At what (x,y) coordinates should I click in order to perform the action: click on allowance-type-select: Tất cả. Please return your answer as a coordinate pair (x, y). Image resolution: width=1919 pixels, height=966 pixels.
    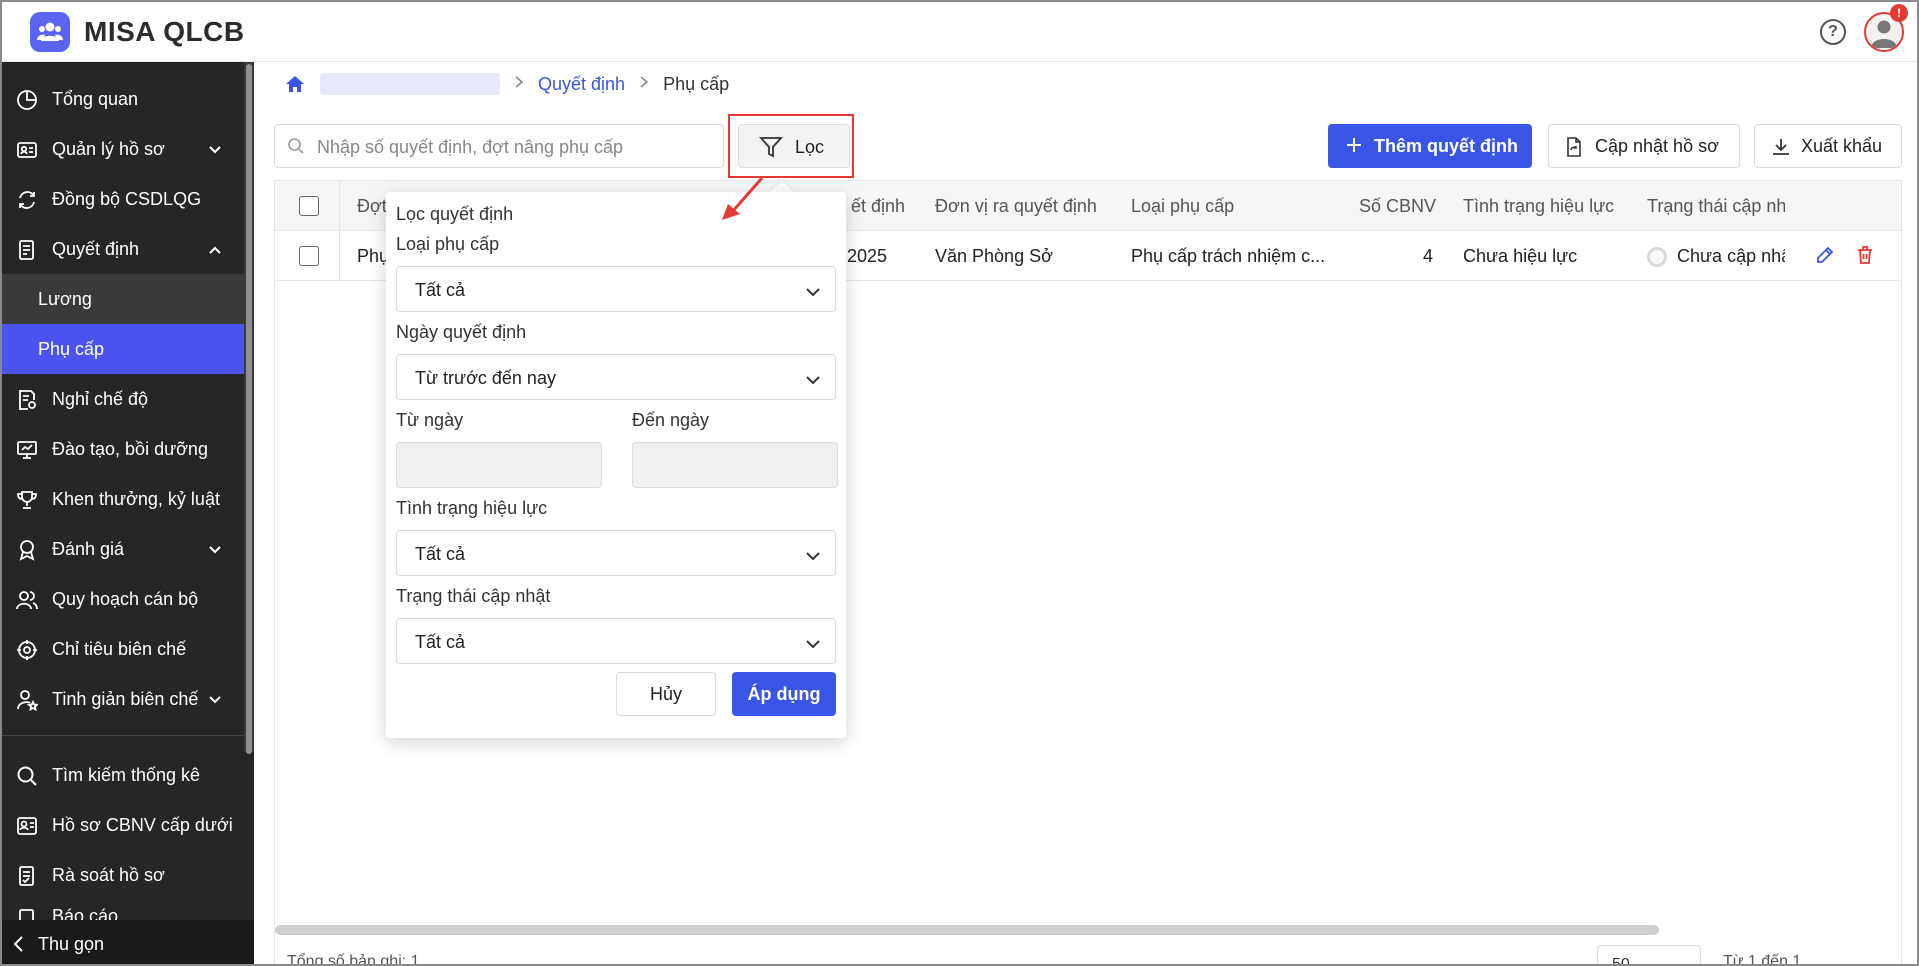
    Looking at the image, I should click on (616, 289).